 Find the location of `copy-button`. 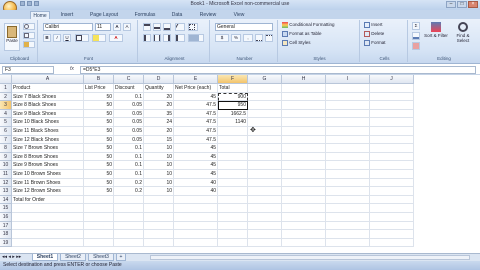

copy-button is located at coordinates (29, 35).